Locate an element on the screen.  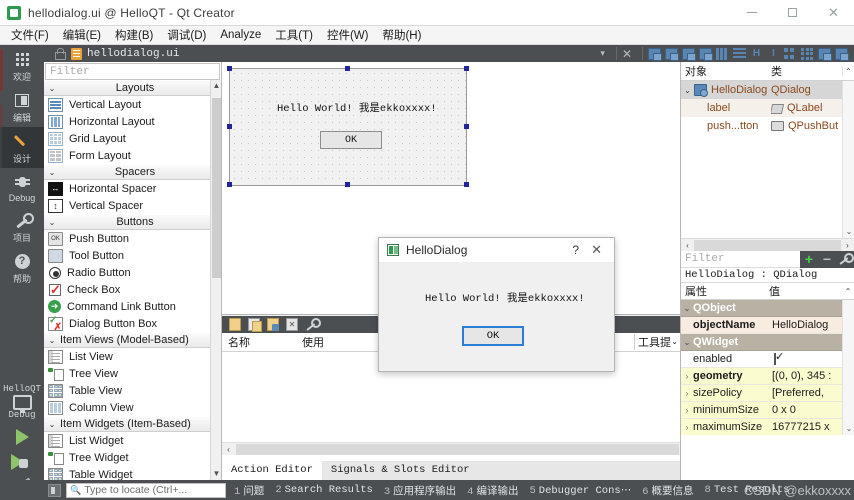
mode-edit: 编辑 is located at coordinates (22, 106).